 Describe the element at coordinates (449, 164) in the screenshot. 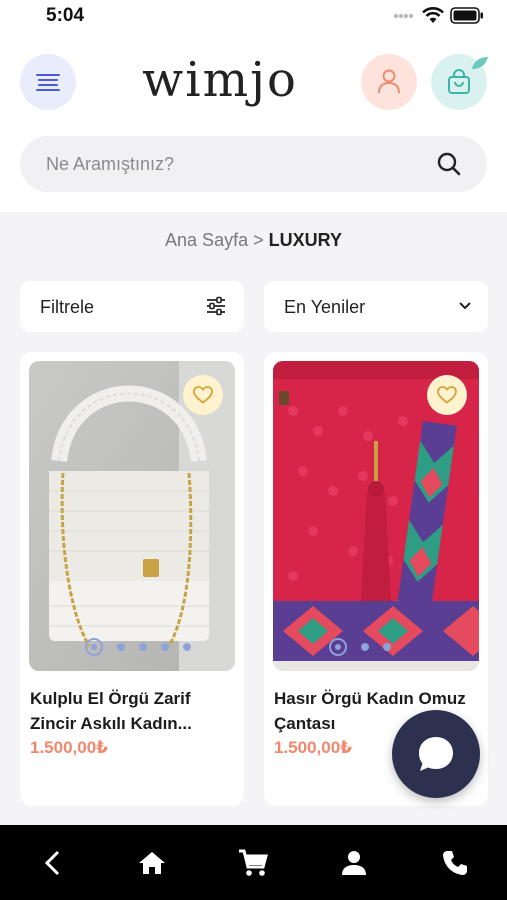

I see `search-icon` at that location.